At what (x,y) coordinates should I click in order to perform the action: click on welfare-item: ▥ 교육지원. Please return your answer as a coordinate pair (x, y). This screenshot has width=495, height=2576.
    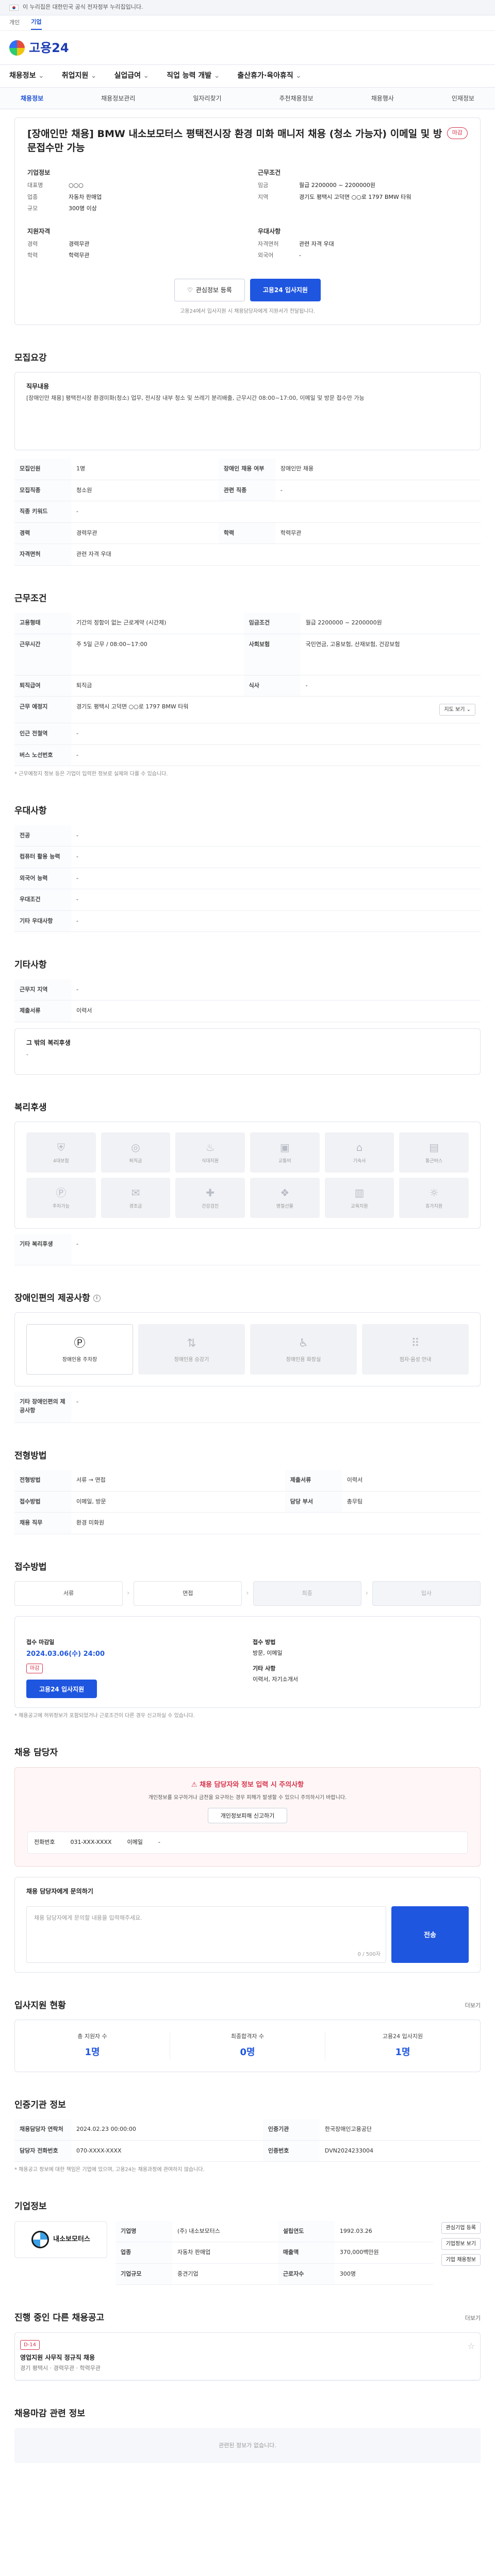
    Looking at the image, I should click on (359, 1198).